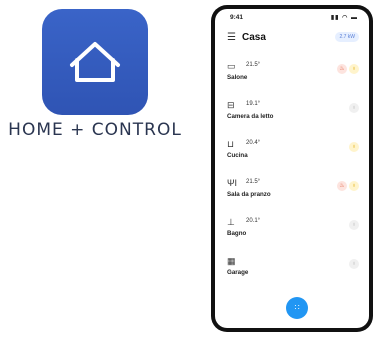 Image resolution: width=377 pixels, height=338 pixels. I want to click on bed-icon: ⊟, so click(231, 105).